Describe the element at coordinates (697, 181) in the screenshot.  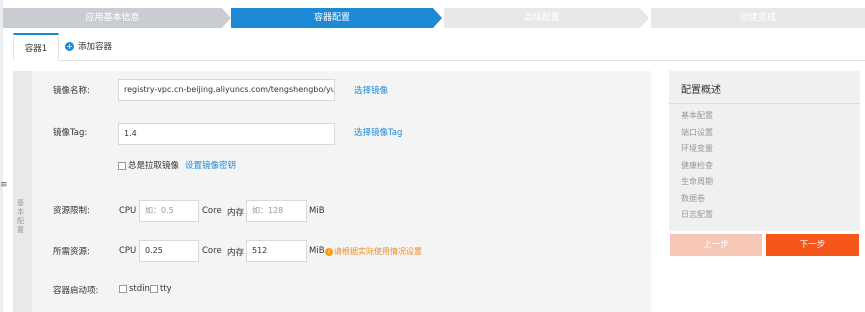
I see `summary-item-lifecycle: 生命周期` at that location.